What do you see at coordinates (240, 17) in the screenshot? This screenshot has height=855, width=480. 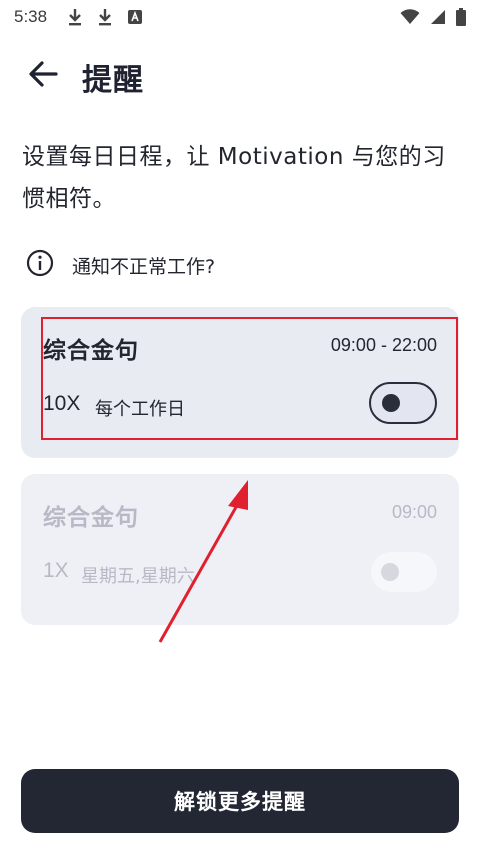 I see `status-bar: 5:38` at bounding box center [240, 17].